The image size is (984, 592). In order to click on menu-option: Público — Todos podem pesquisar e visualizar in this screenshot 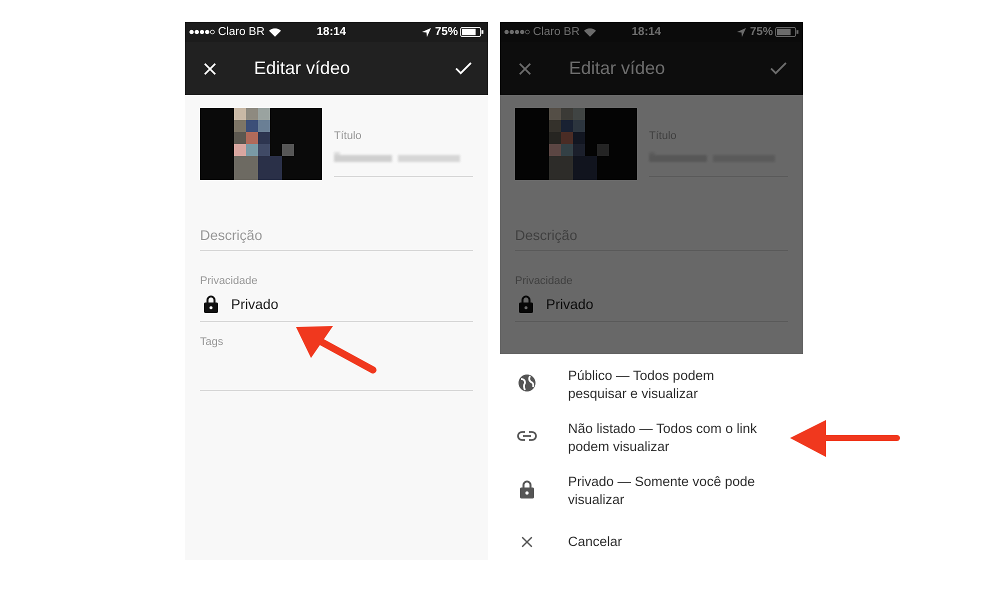, I will do `click(651, 393)`.